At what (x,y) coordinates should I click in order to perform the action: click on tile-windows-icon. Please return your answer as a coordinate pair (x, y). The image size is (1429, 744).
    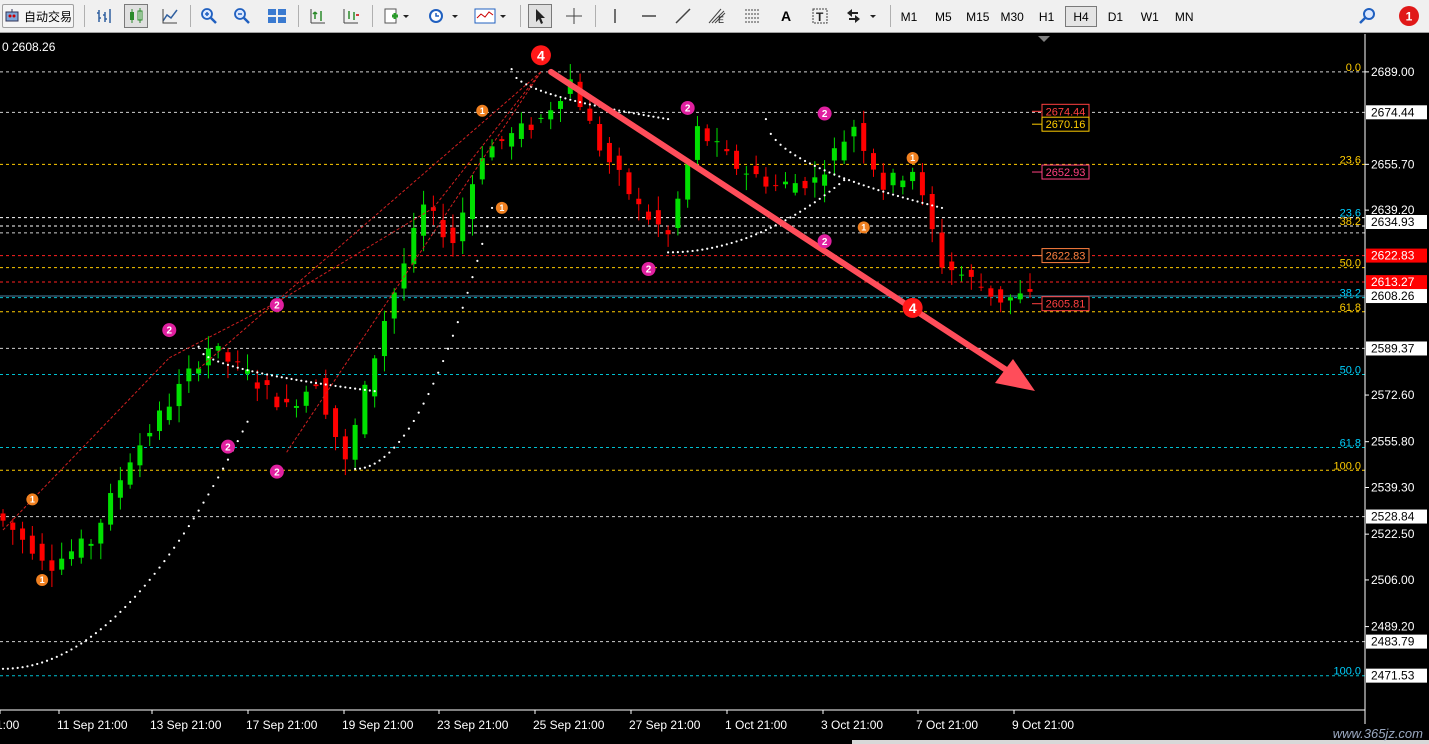
    Looking at the image, I should click on (277, 16).